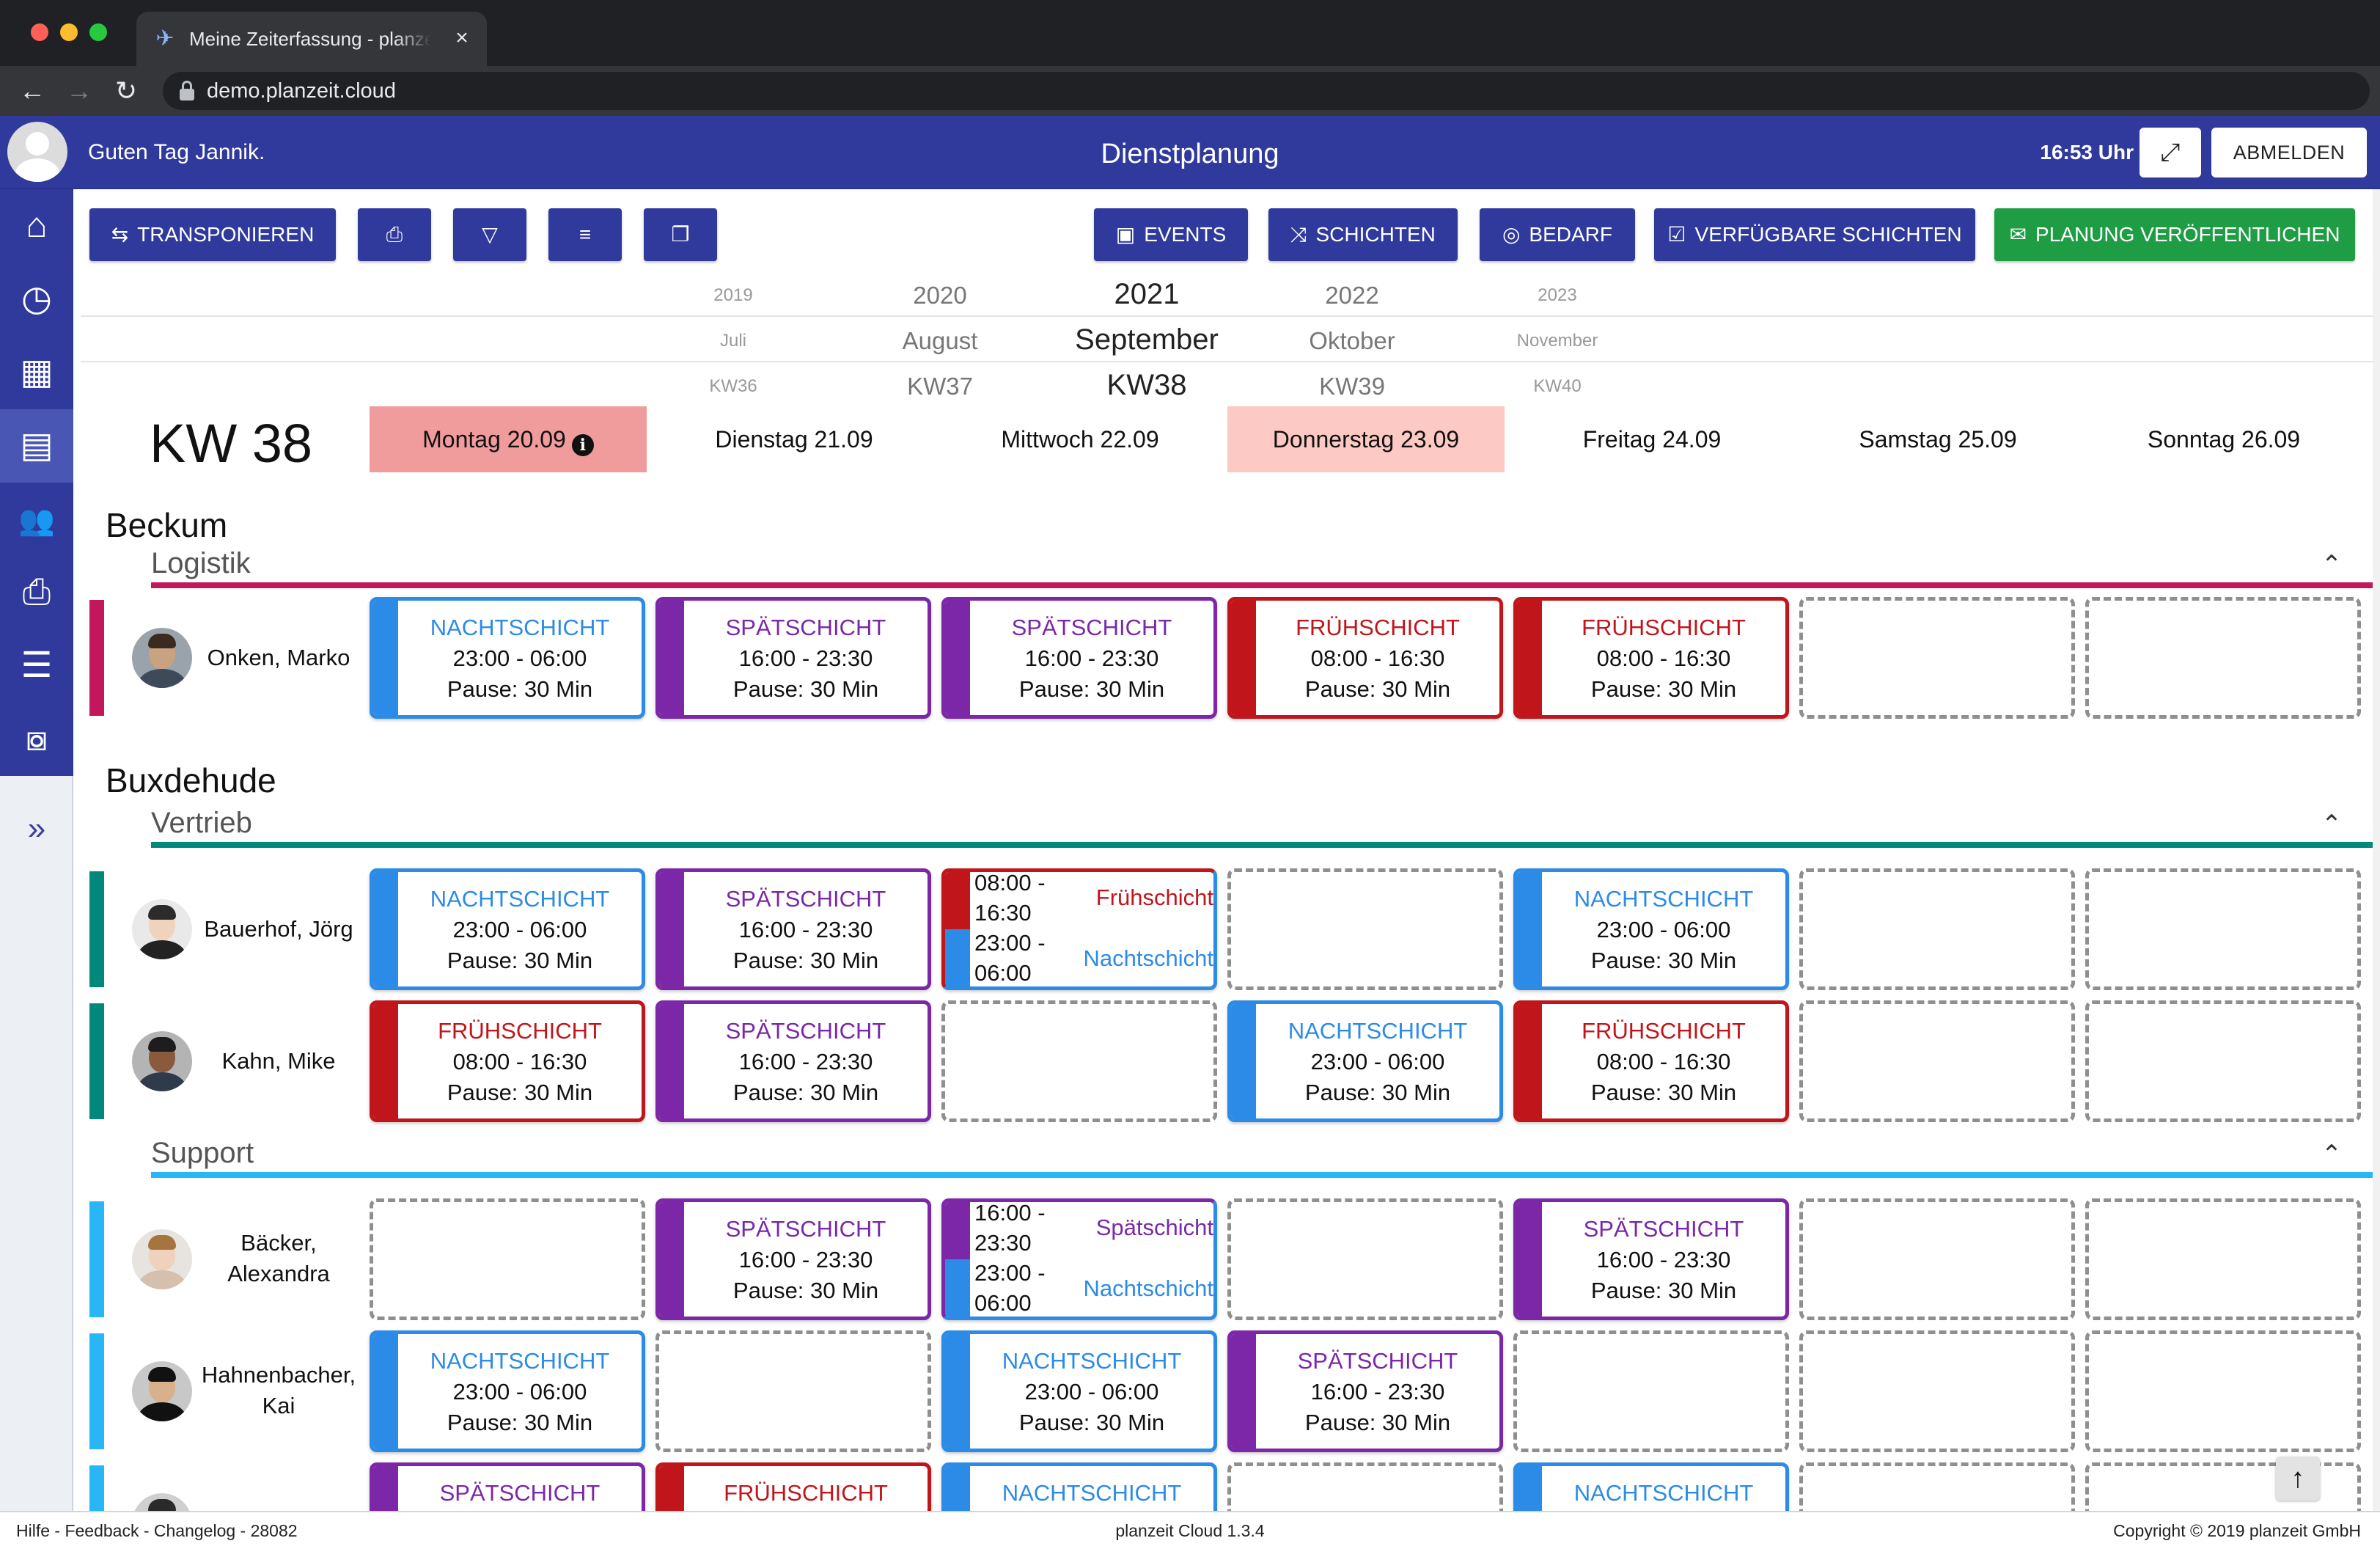  I want to click on employee-name: Hahnenbacher,, so click(278, 1375).